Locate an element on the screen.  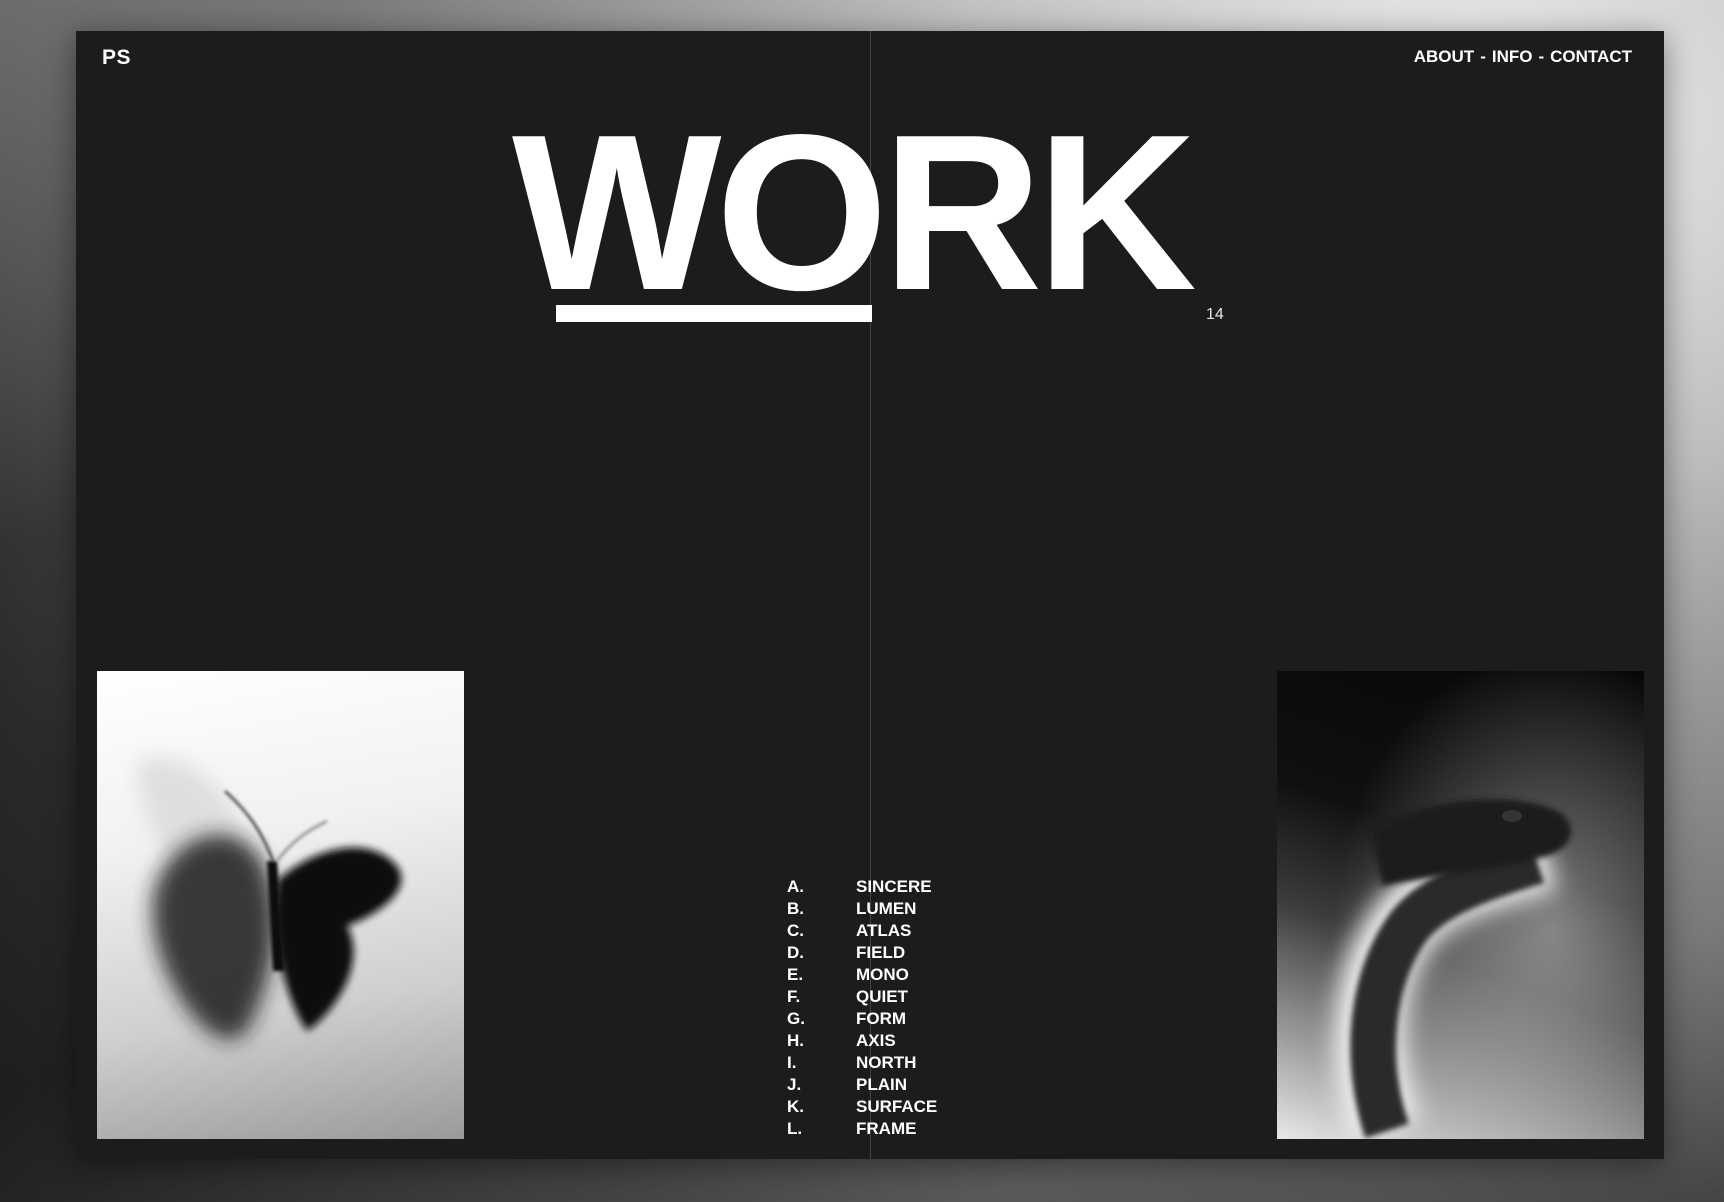
list-item: H. AXIS is located at coordinates (862, 1041).